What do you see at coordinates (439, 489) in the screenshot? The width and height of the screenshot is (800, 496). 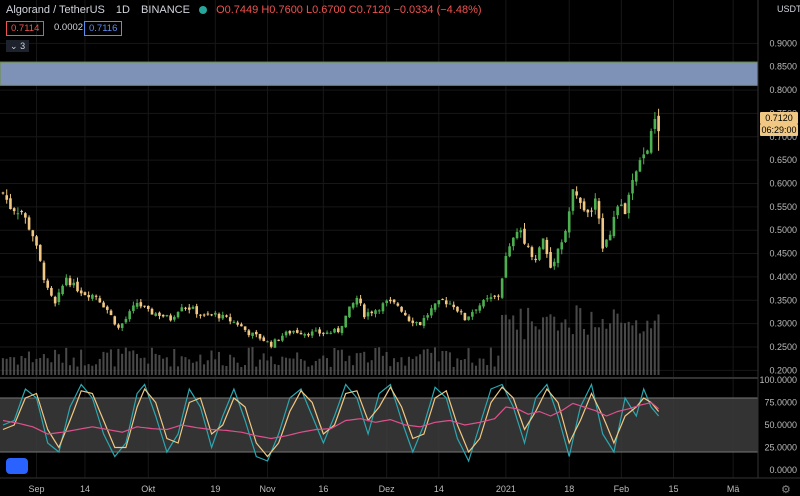 I see `time-tick-label: 14` at bounding box center [439, 489].